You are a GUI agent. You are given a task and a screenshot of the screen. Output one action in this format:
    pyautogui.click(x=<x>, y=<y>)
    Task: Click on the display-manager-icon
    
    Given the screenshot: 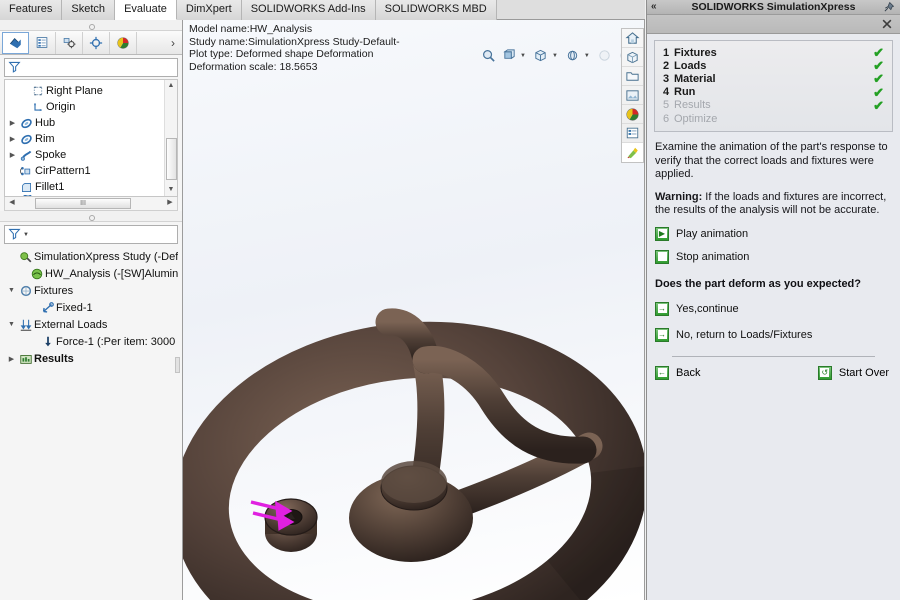 What is the action you would take?
    pyautogui.click(x=123, y=42)
    